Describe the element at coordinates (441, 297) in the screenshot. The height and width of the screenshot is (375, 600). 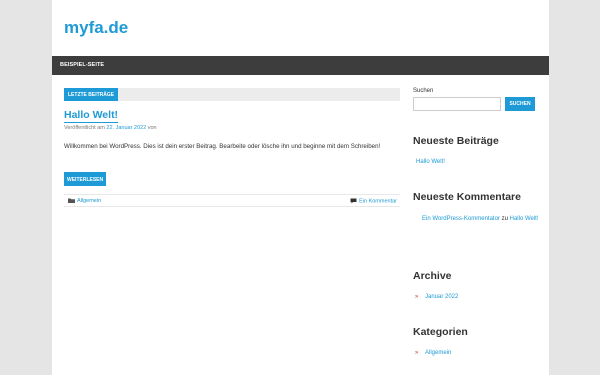
I see `archive-link-januar-2022: Januar 2022` at that location.